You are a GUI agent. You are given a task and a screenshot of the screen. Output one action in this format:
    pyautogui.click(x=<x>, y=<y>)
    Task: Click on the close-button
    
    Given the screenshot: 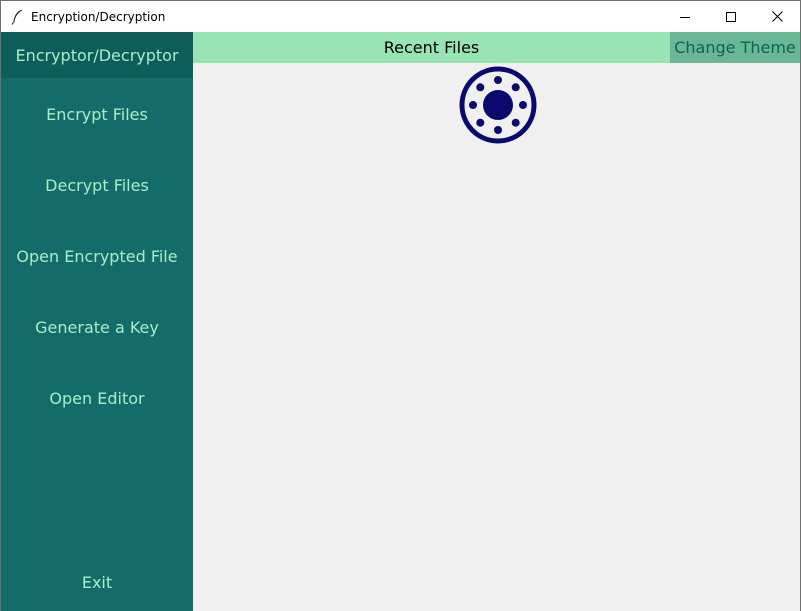 What is the action you would take?
    pyautogui.click(x=777, y=16)
    